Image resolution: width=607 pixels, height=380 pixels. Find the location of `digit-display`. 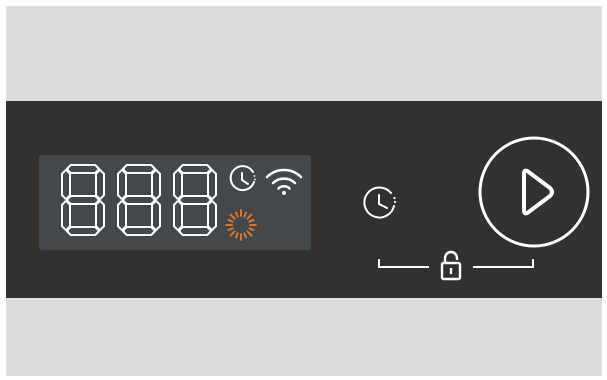

digit-display is located at coordinates (182, 202).